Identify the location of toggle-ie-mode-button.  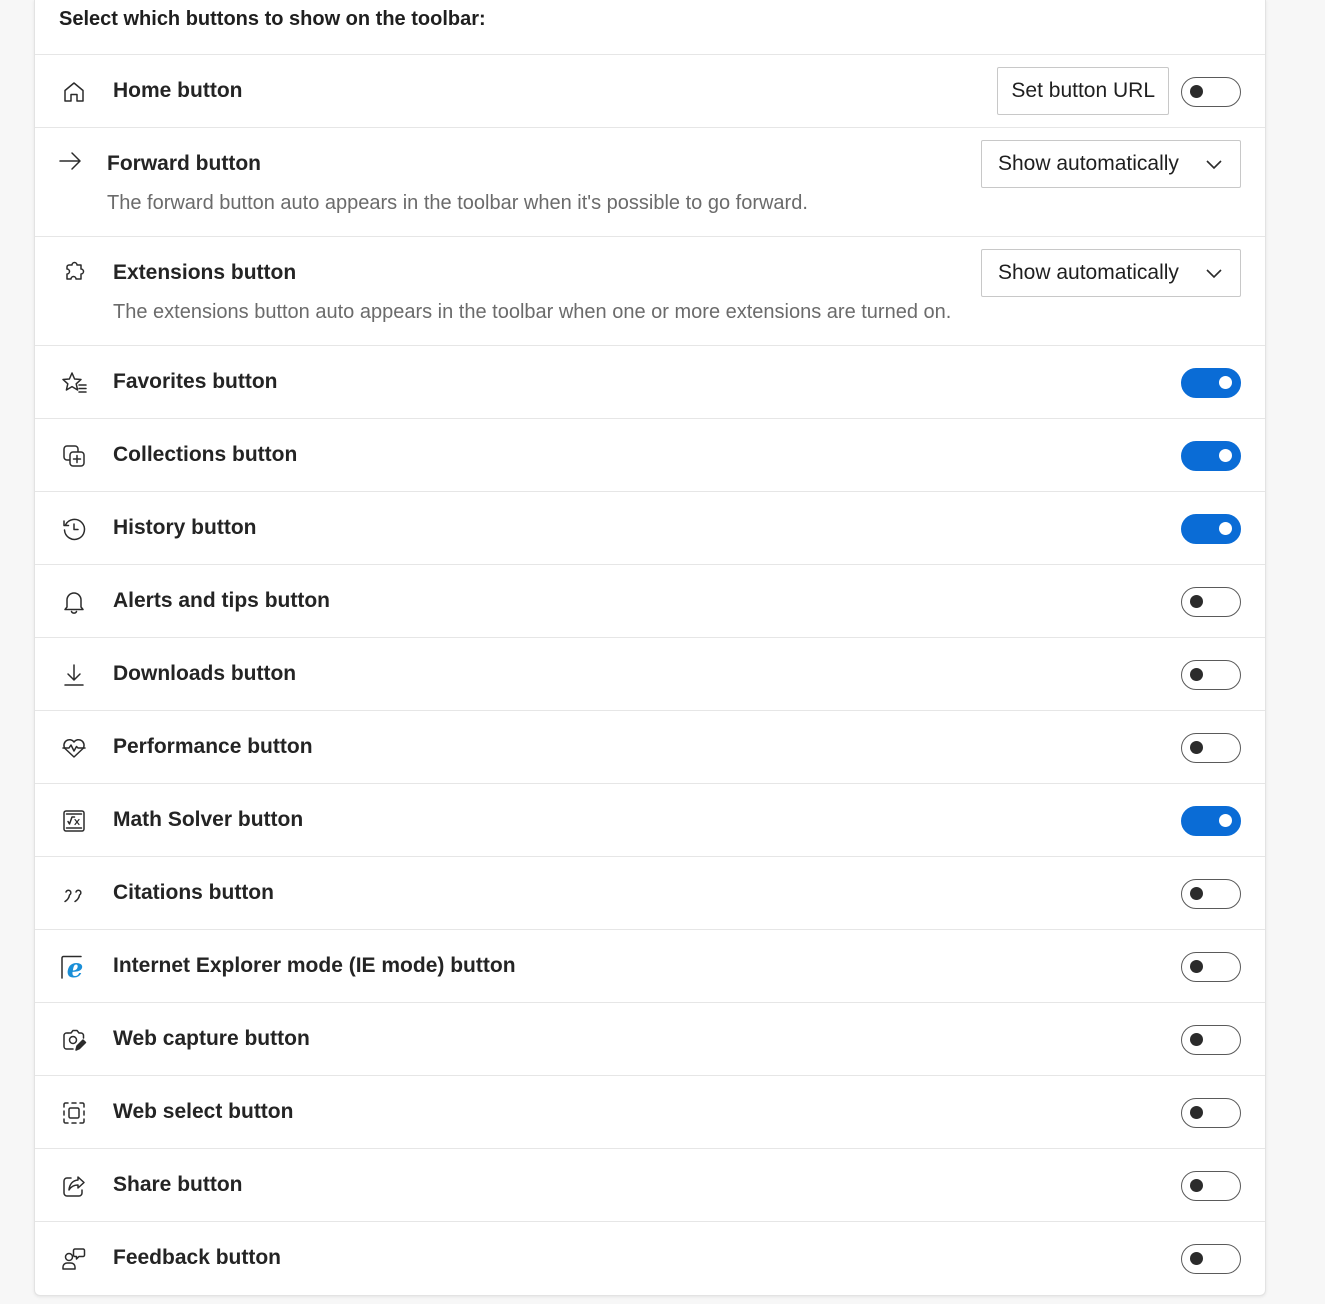
(1211, 967).